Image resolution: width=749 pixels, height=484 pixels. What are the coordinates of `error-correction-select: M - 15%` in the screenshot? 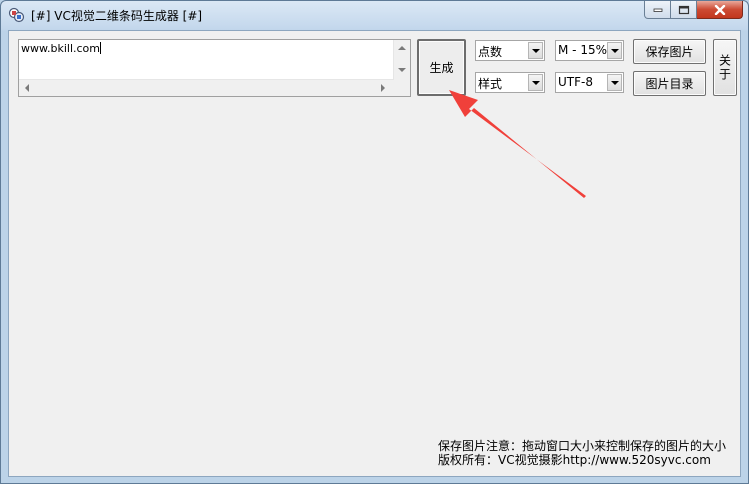 It's located at (589, 50).